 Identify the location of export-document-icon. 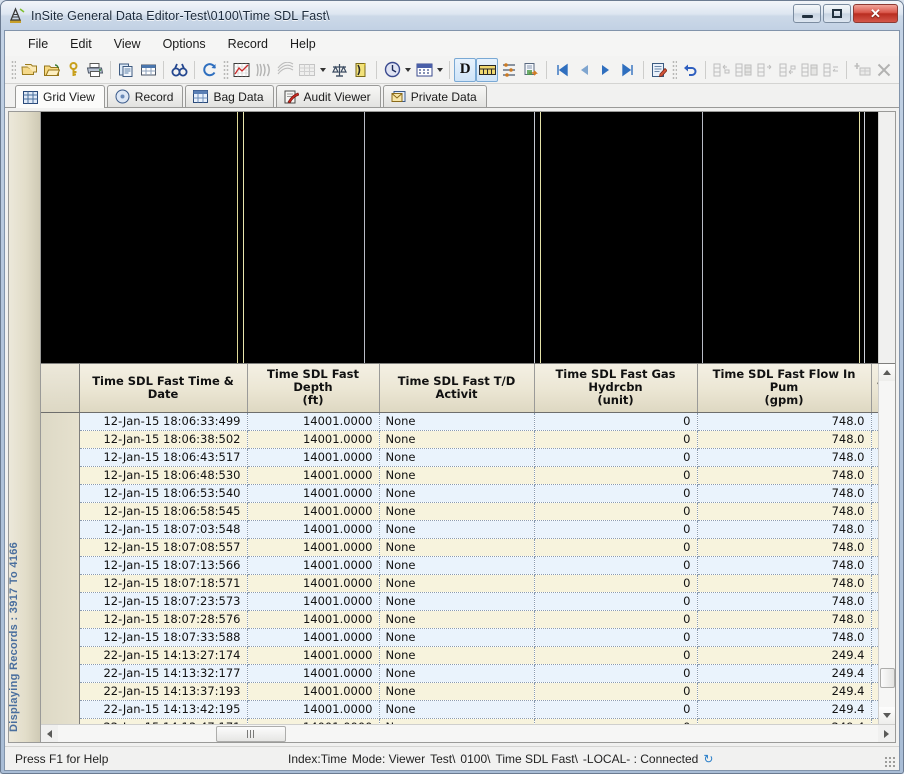
(531, 70).